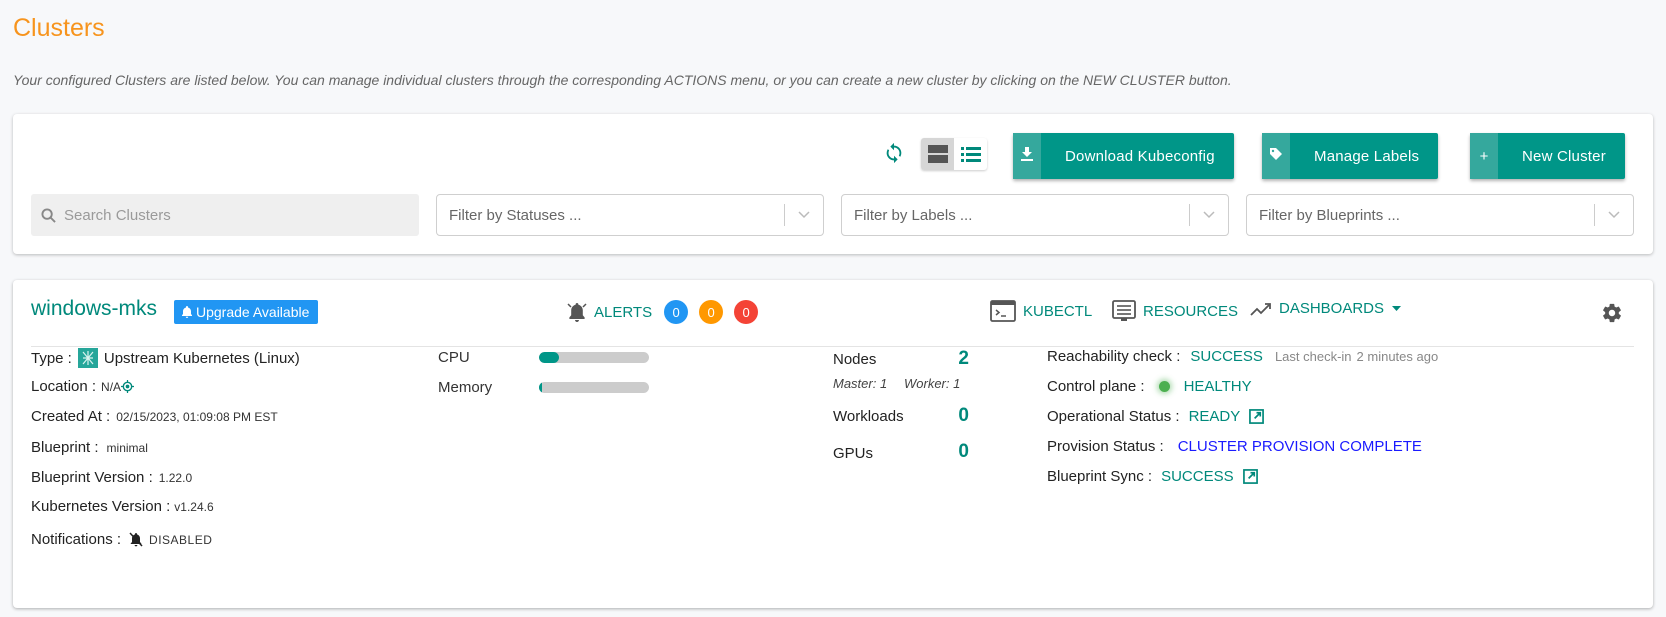 Image resolution: width=1666 pixels, height=617 pixels. What do you see at coordinates (860, 383) in the screenshot?
I see `master-count: Master: 1` at bounding box center [860, 383].